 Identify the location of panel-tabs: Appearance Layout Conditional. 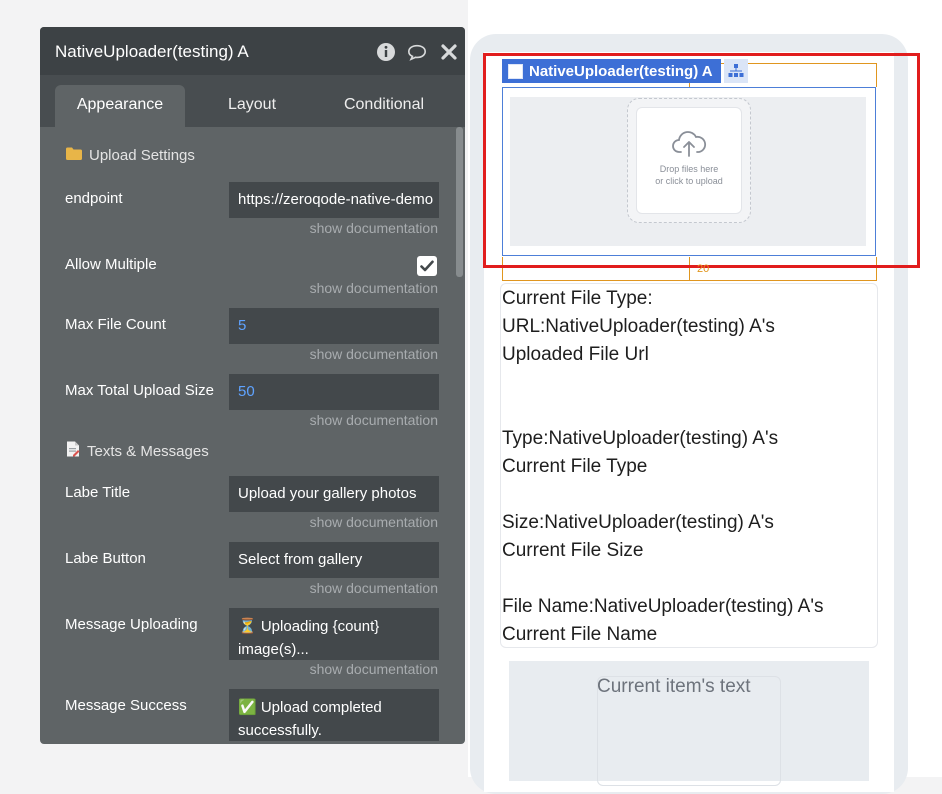
(252, 101).